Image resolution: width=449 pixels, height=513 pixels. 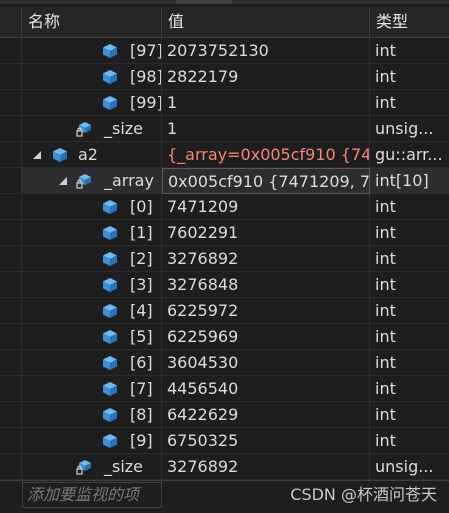 What do you see at coordinates (266, 22) in the screenshot?
I see `column-header-value: 值` at bounding box center [266, 22].